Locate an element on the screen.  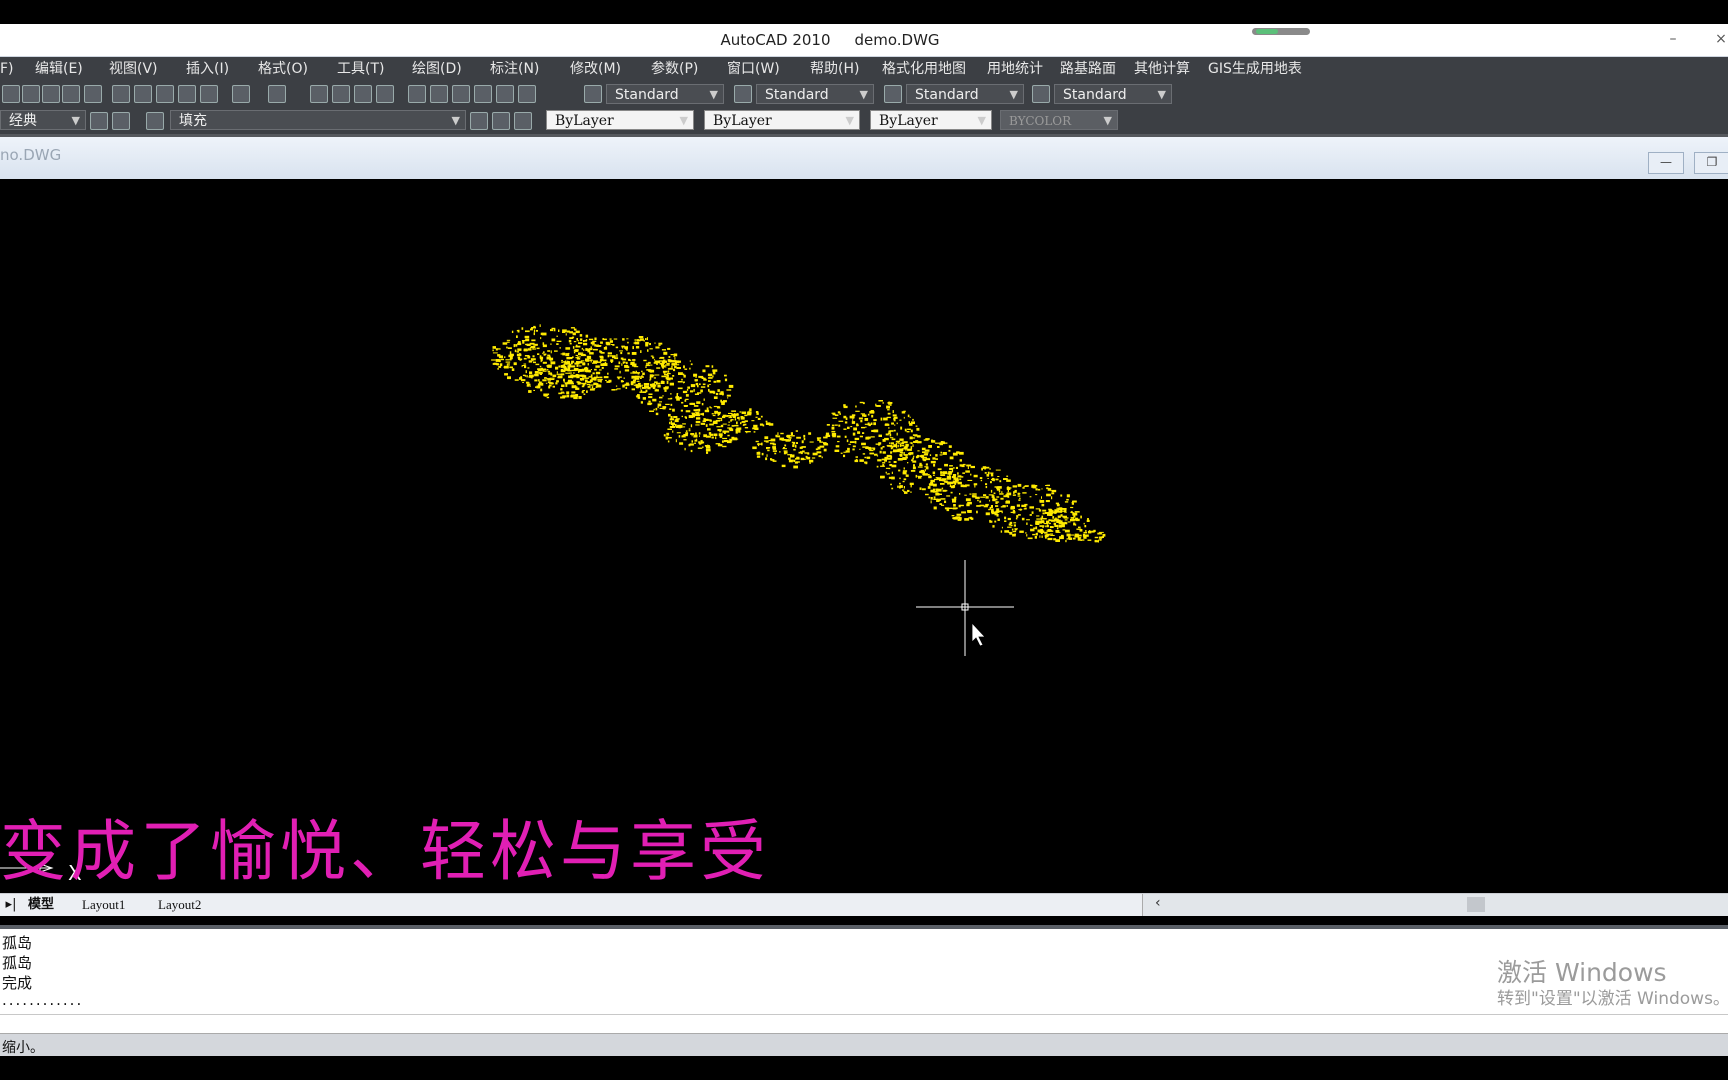
menu-draw: 绘图(D) is located at coordinates (437, 69).